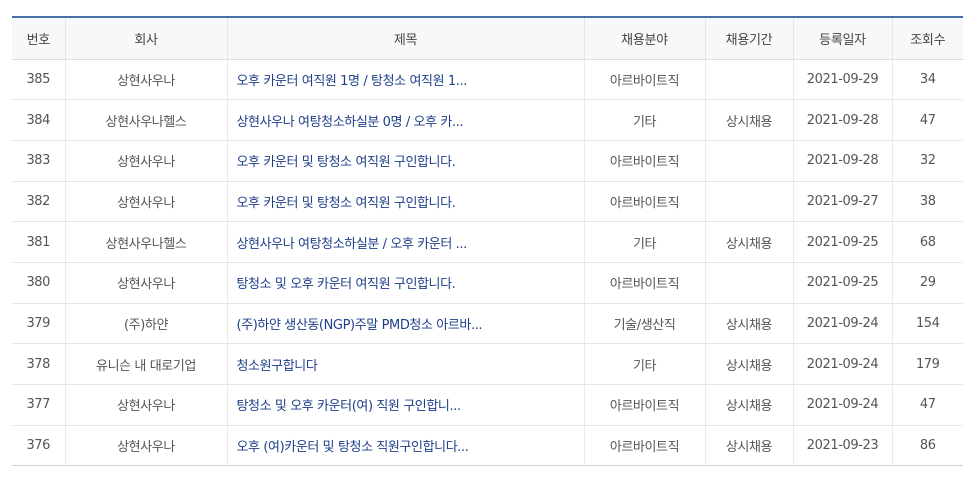 This screenshot has width=976, height=483. Describe the element at coordinates (927, 242) in the screenshot. I see `cell-views: 68` at that location.